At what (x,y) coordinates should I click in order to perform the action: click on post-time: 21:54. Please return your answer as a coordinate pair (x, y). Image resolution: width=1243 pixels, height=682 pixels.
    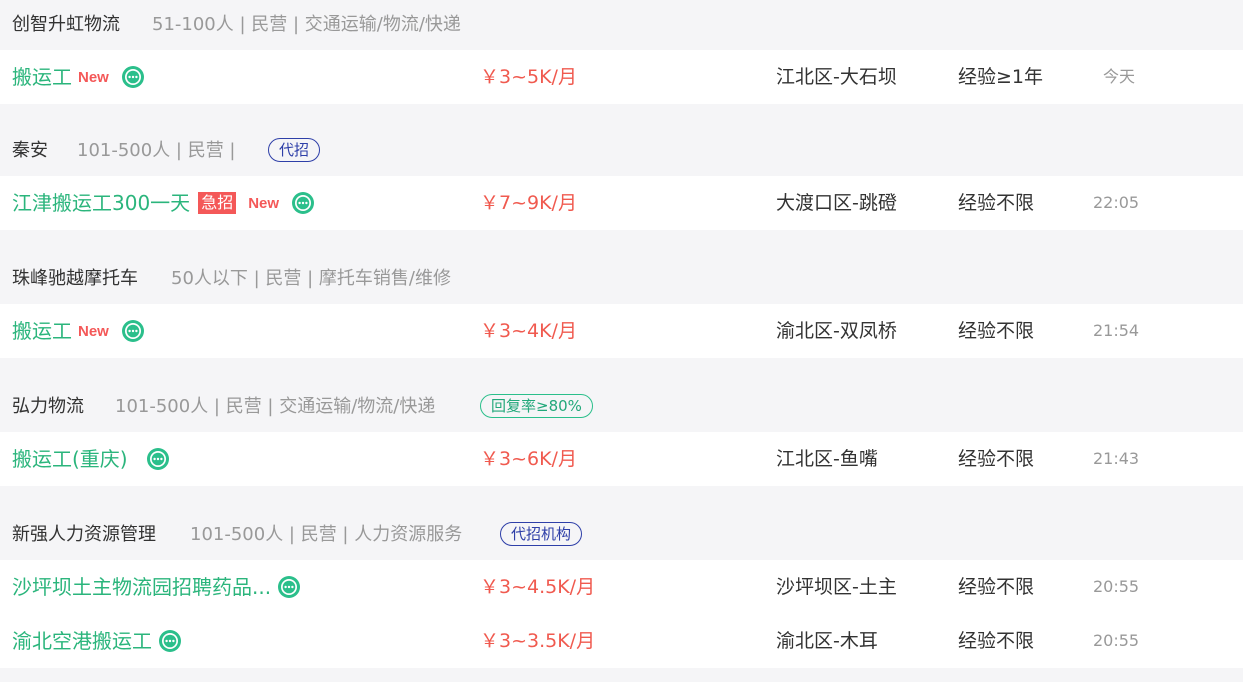
    Looking at the image, I should click on (1116, 330).